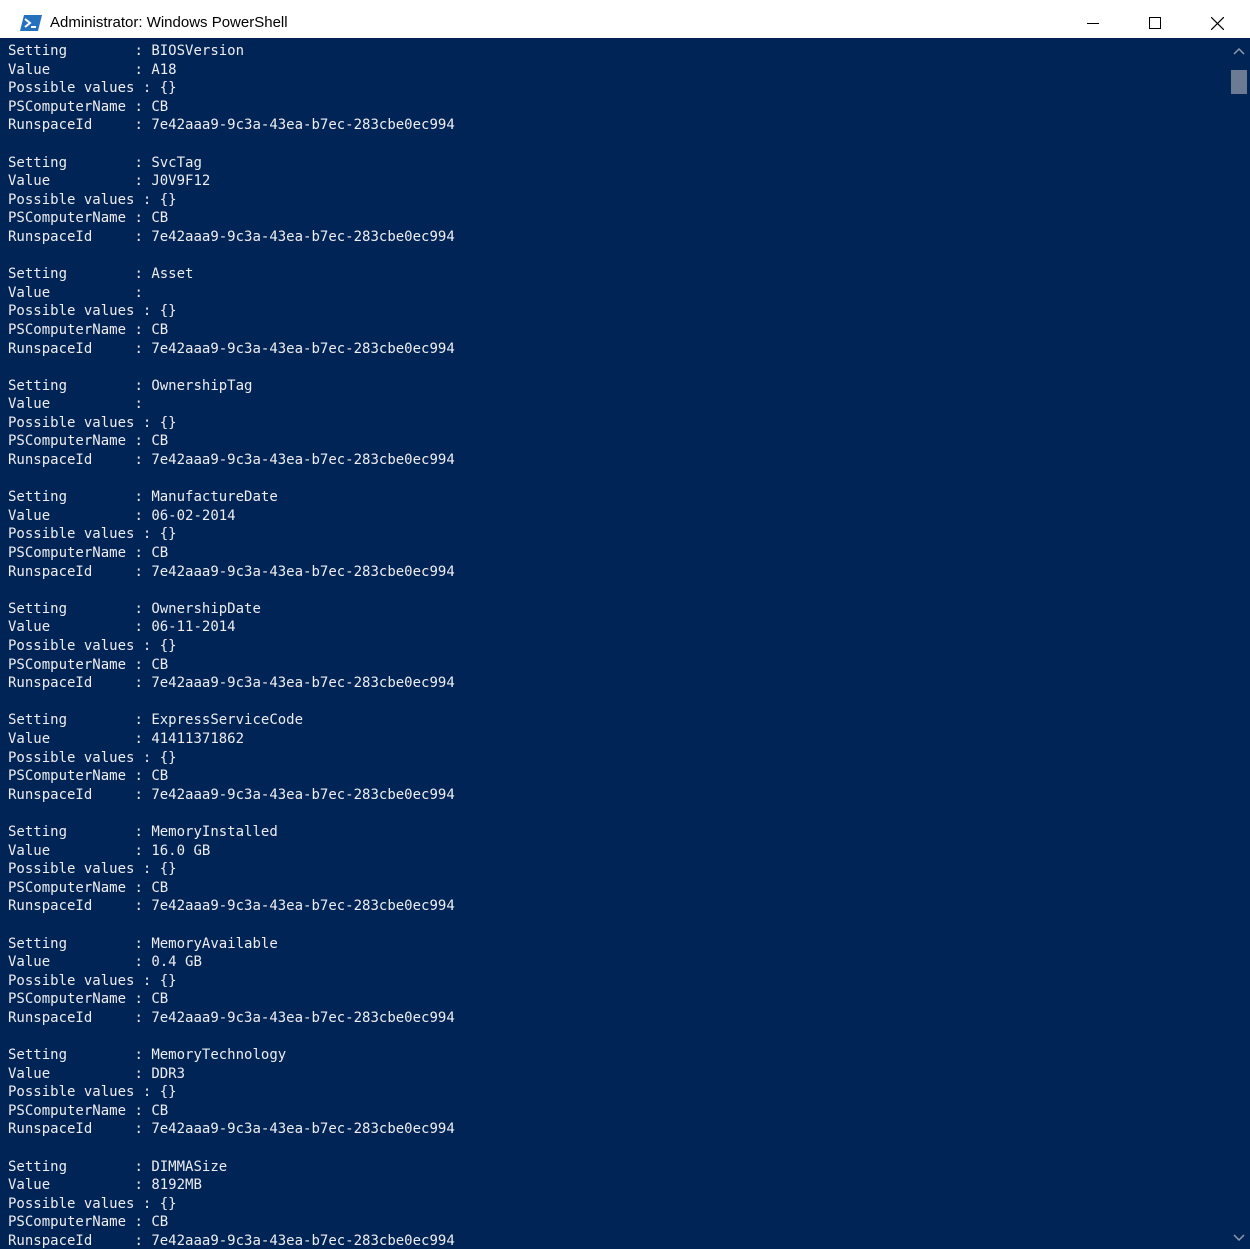  I want to click on output-line-value: Value : 0.4 GB, so click(618, 962).